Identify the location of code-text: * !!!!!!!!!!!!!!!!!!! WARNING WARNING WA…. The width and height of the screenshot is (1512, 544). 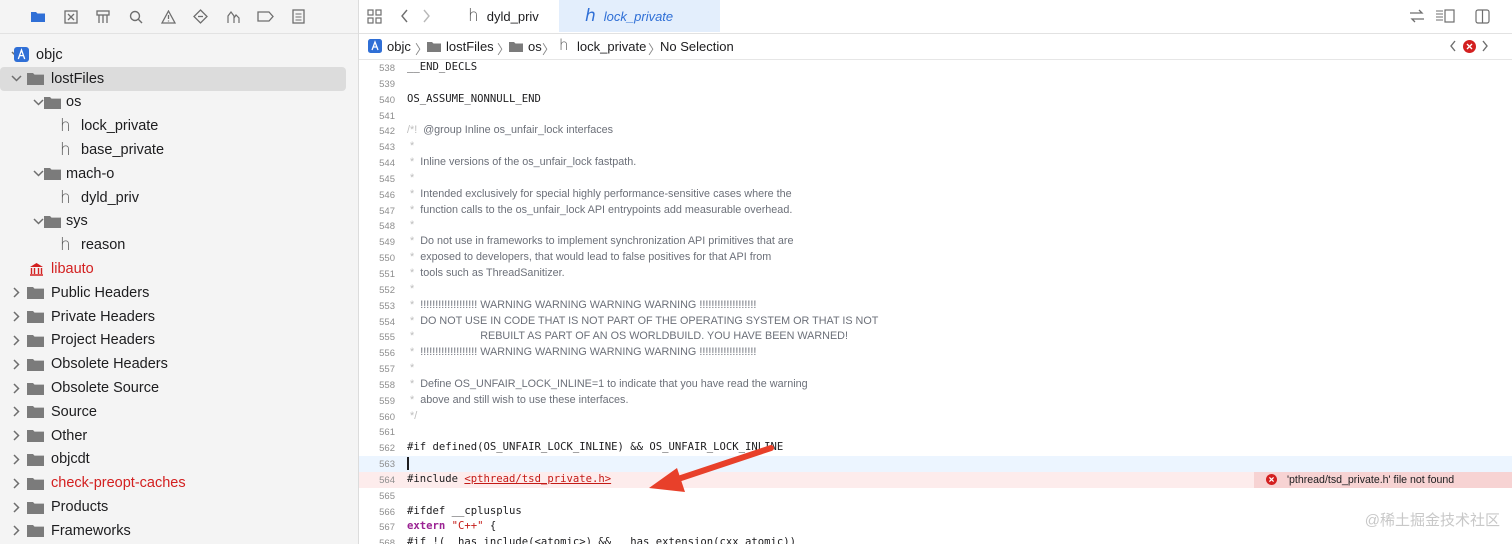
(582, 352).